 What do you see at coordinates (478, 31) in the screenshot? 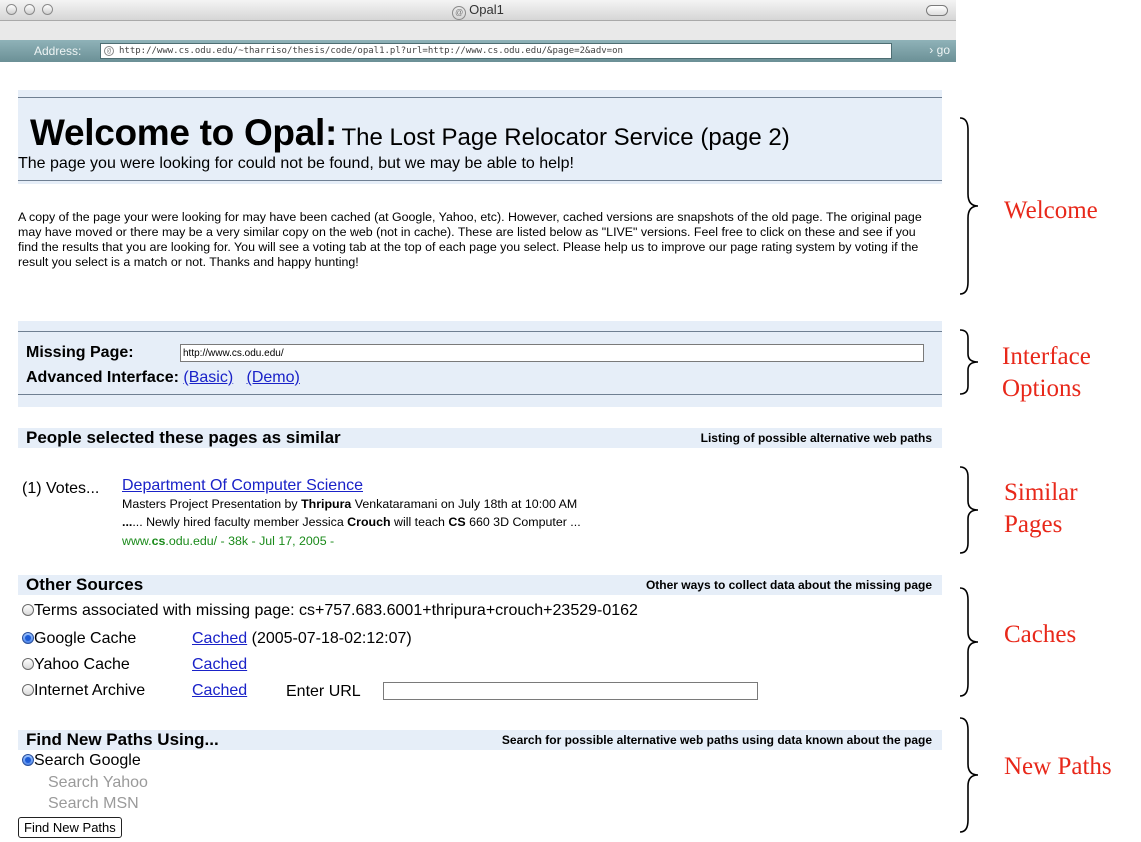
I see `toolbar-area` at bounding box center [478, 31].